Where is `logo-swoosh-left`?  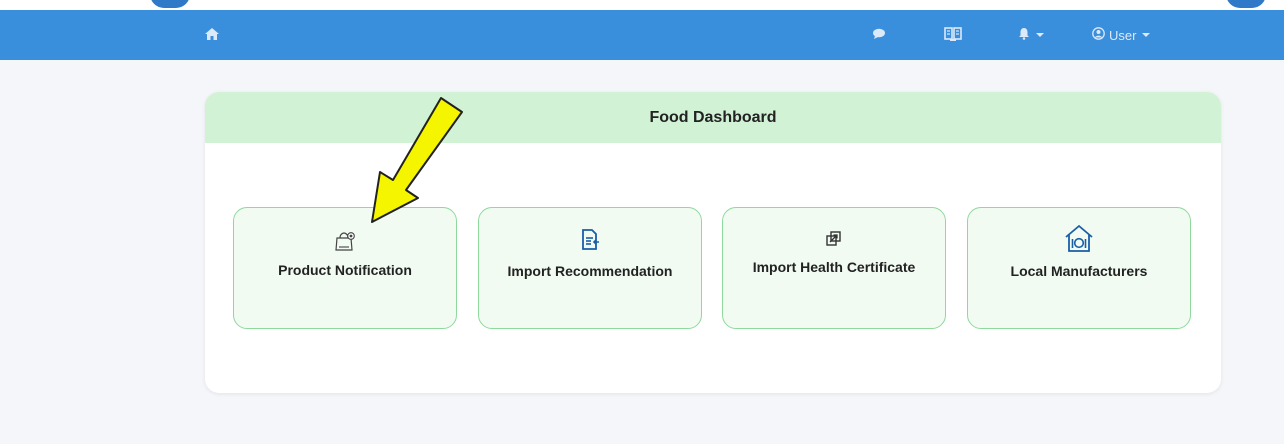
logo-swoosh-left is located at coordinates (170, 4).